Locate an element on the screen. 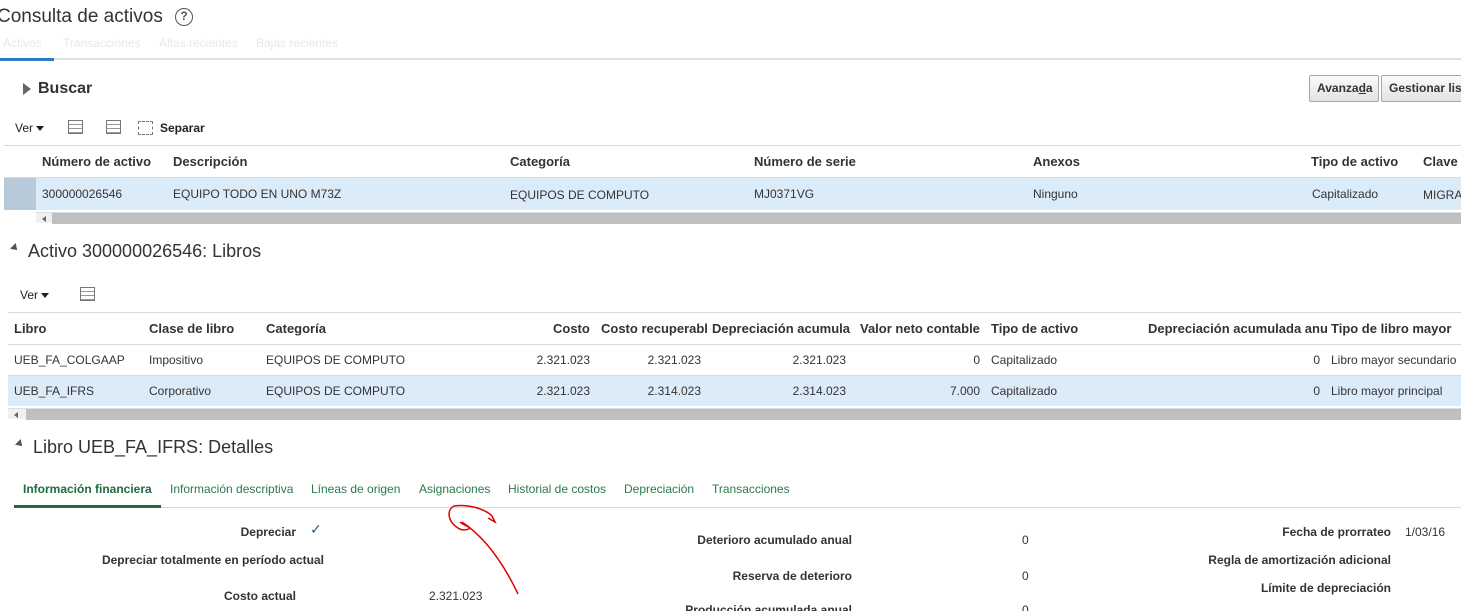  cell-book-class: Impositivo is located at coordinates (176, 360).